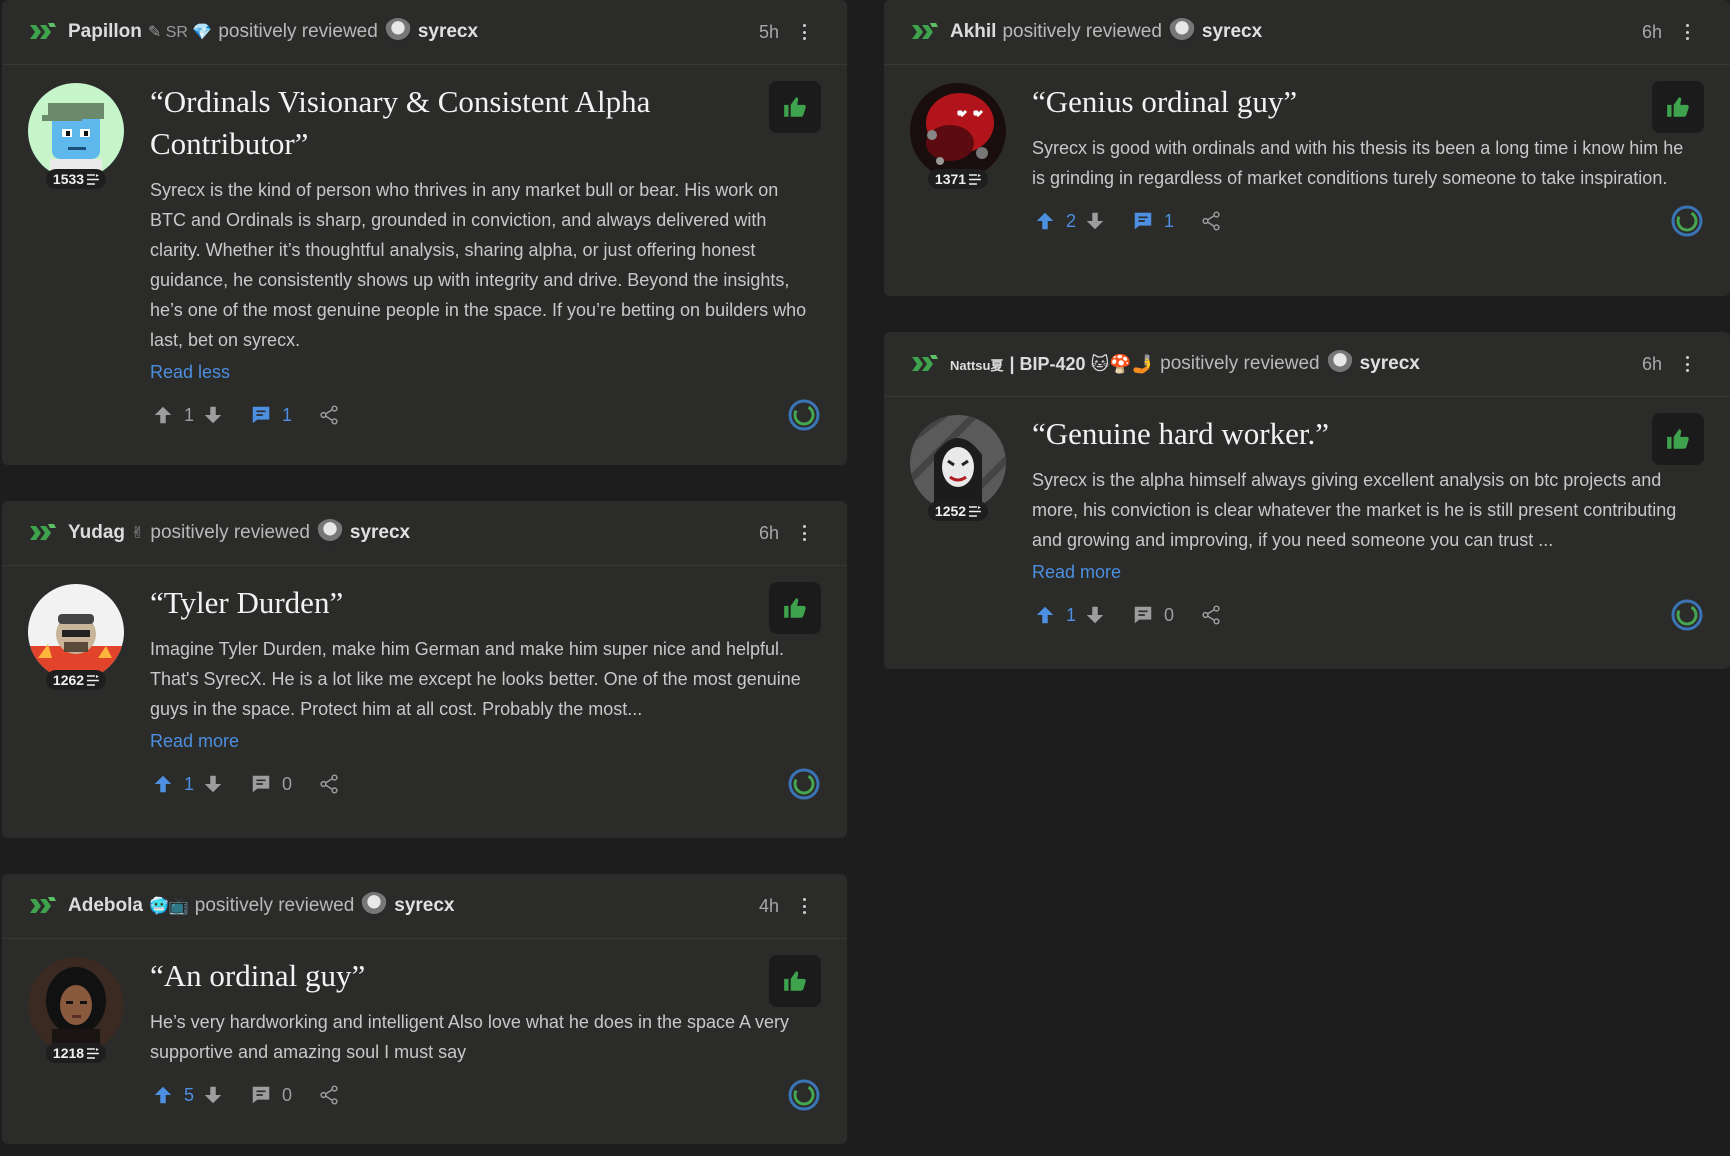  What do you see at coordinates (105, 906) in the screenshot?
I see `reviewer-name: Adebola` at bounding box center [105, 906].